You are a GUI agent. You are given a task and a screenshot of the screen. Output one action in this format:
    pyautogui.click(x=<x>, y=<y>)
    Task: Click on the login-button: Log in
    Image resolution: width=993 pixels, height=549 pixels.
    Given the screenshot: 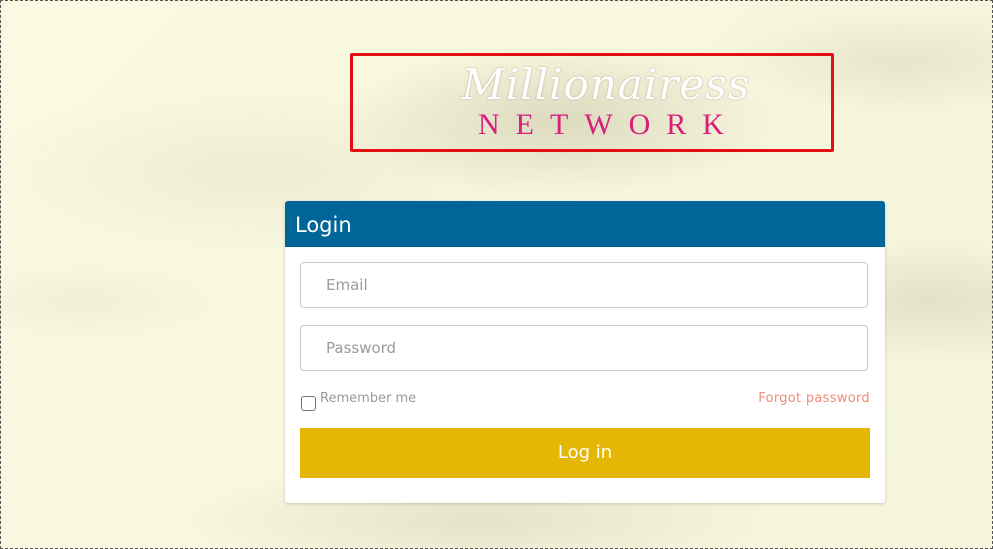 What is the action you would take?
    pyautogui.click(x=585, y=453)
    